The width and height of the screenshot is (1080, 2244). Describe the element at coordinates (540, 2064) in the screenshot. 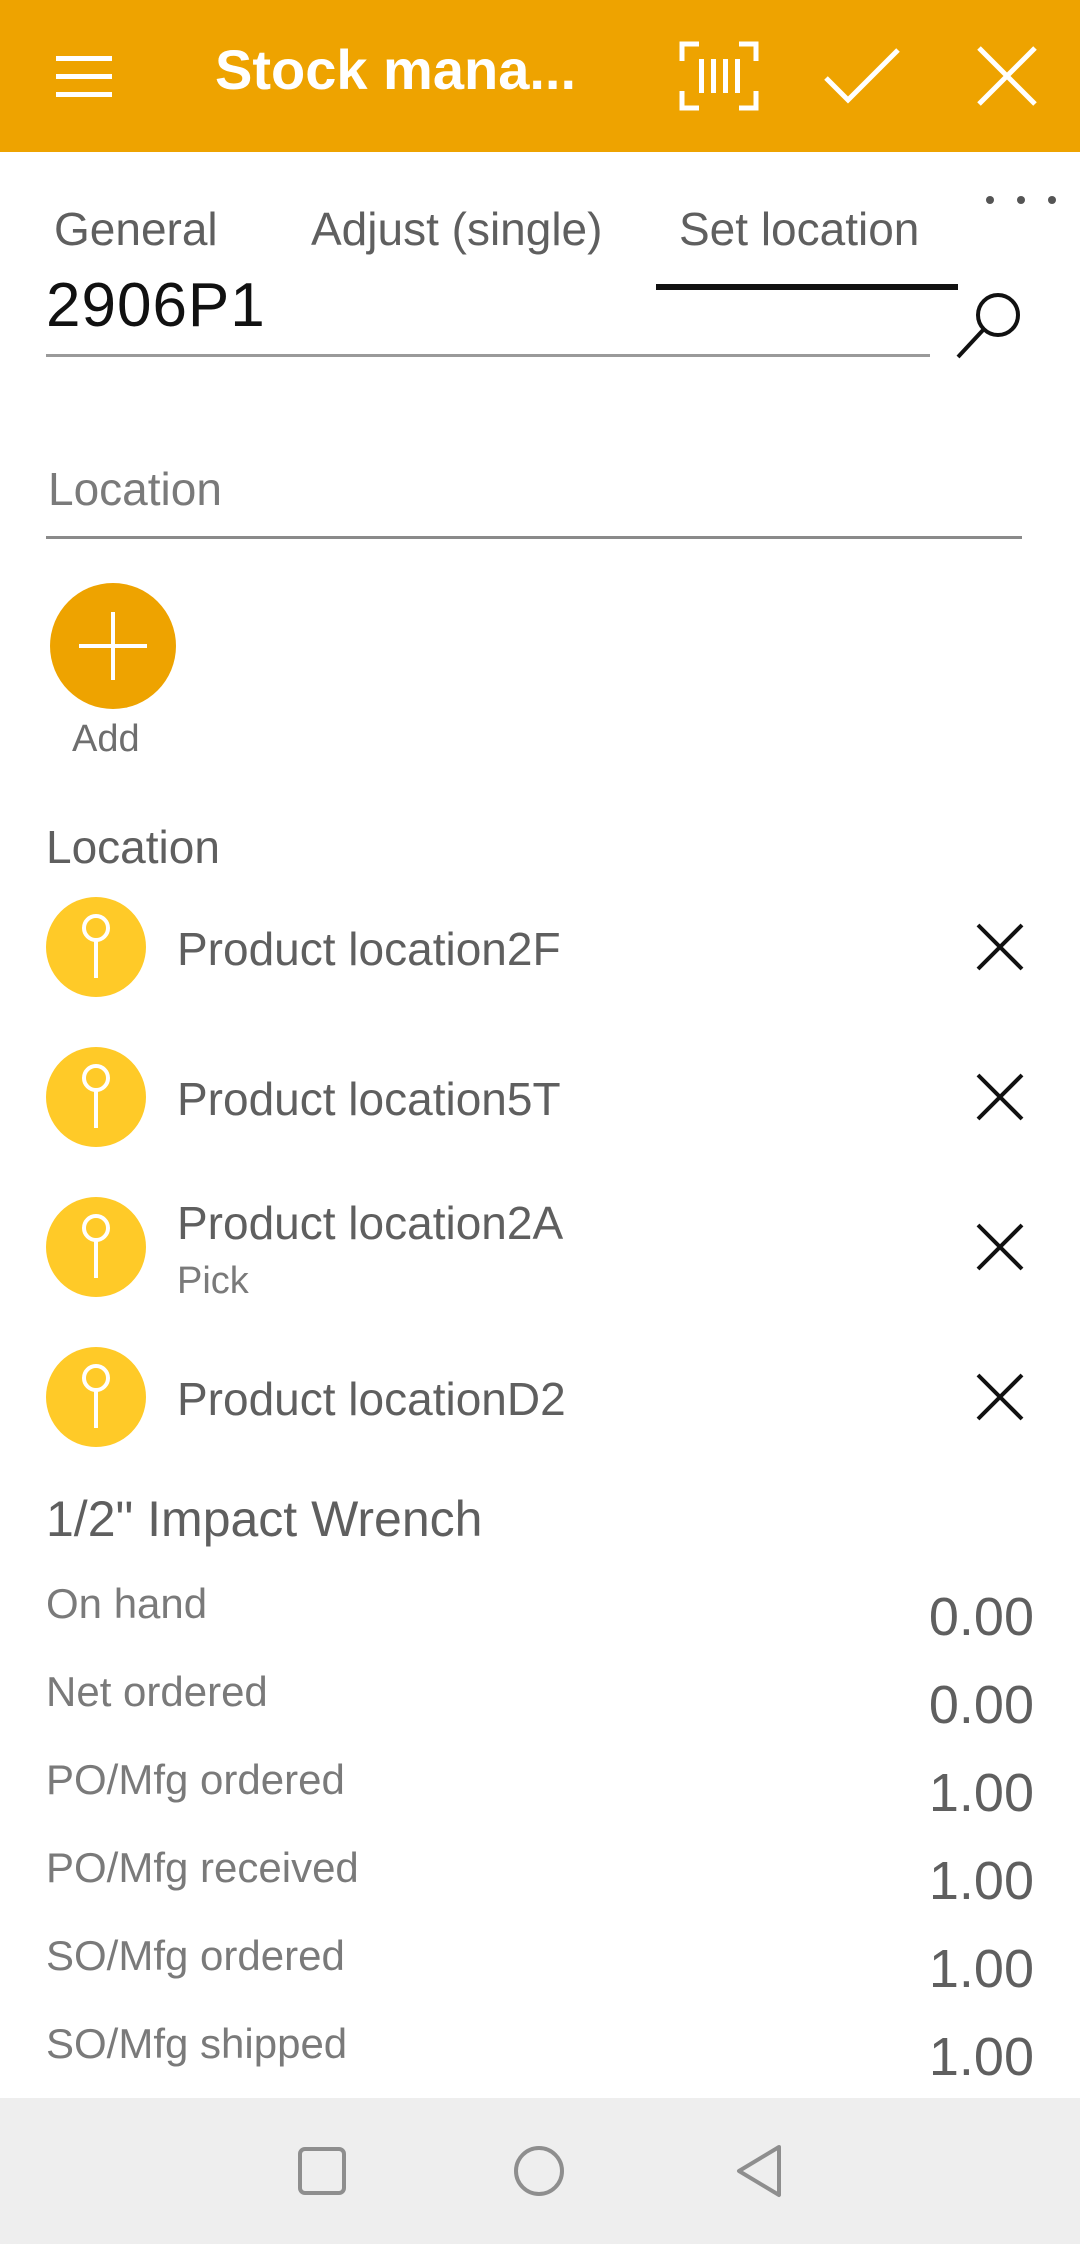

I see `detail-row-so-shipped: SO/Mfg shipped 1.00` at that location.